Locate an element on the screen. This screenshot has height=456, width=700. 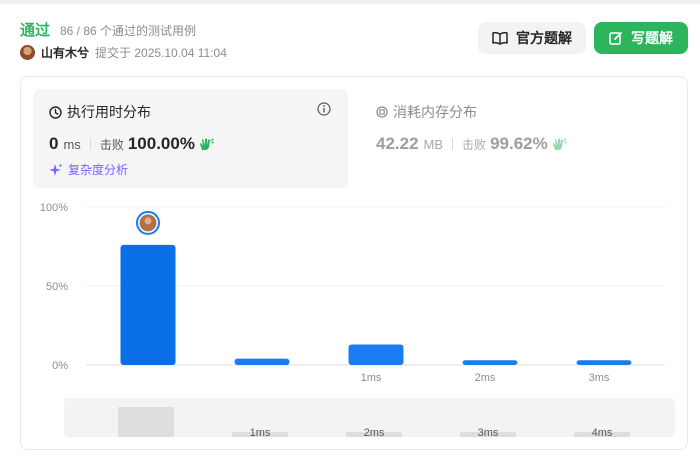
user-marker-face is located at coordinates (148, 221).